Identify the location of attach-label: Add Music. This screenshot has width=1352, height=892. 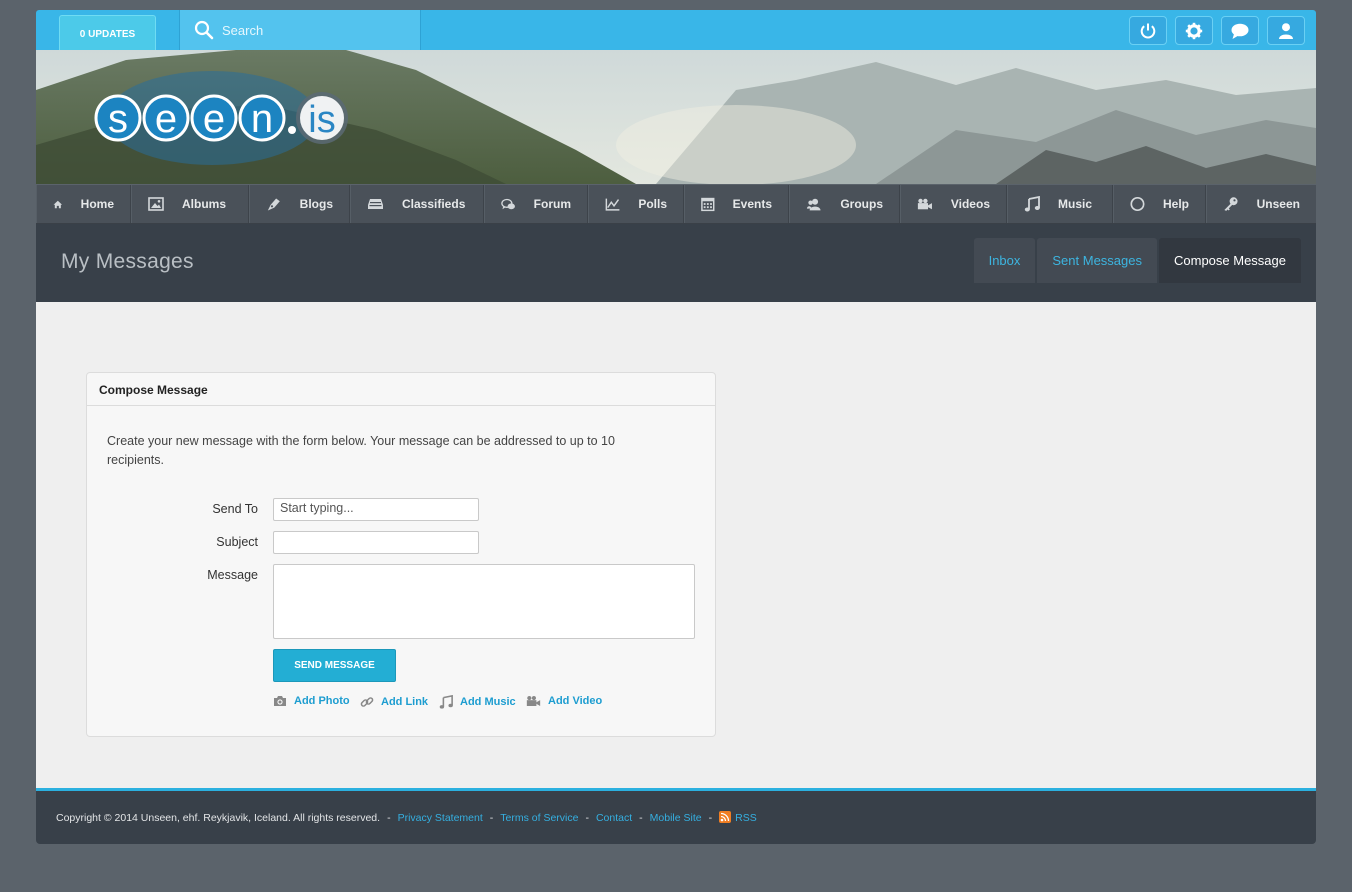
(488, 702).